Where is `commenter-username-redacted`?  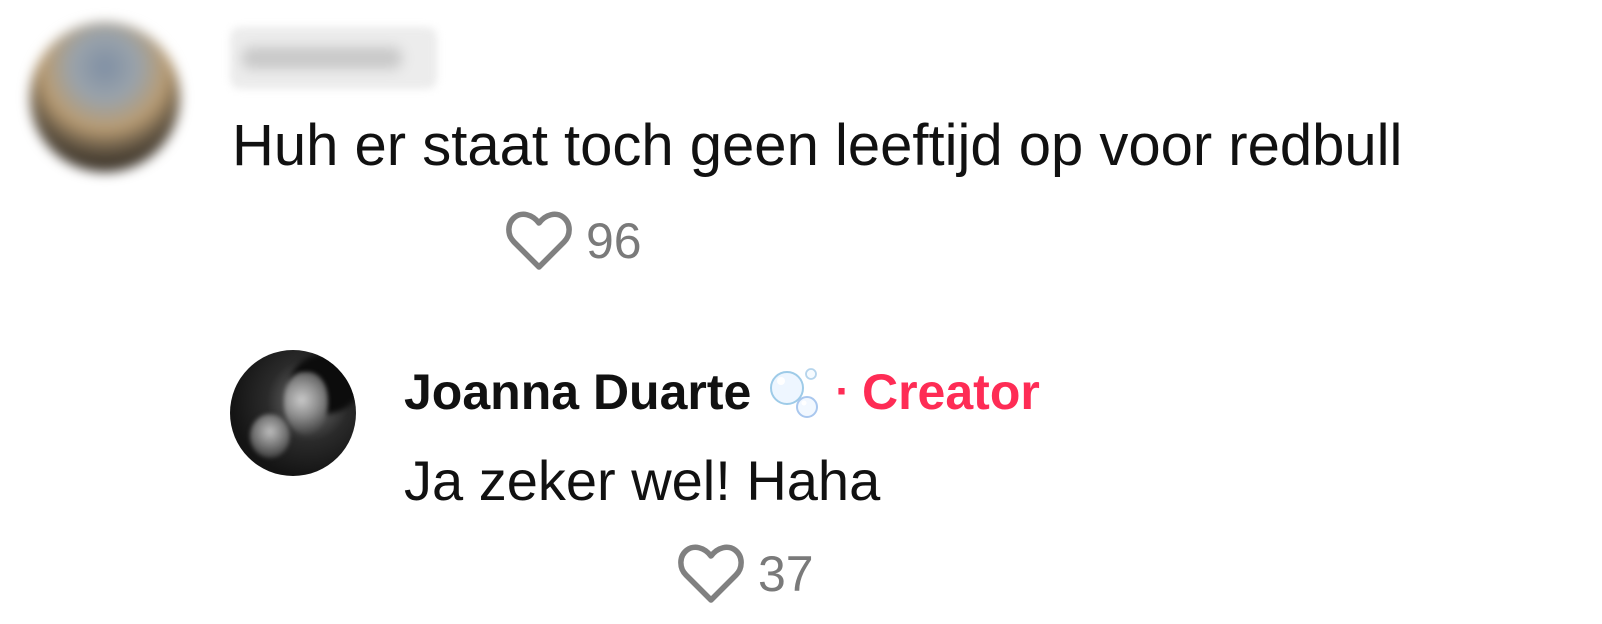
commenter-username-redacted is located at coordinates (333, 58).